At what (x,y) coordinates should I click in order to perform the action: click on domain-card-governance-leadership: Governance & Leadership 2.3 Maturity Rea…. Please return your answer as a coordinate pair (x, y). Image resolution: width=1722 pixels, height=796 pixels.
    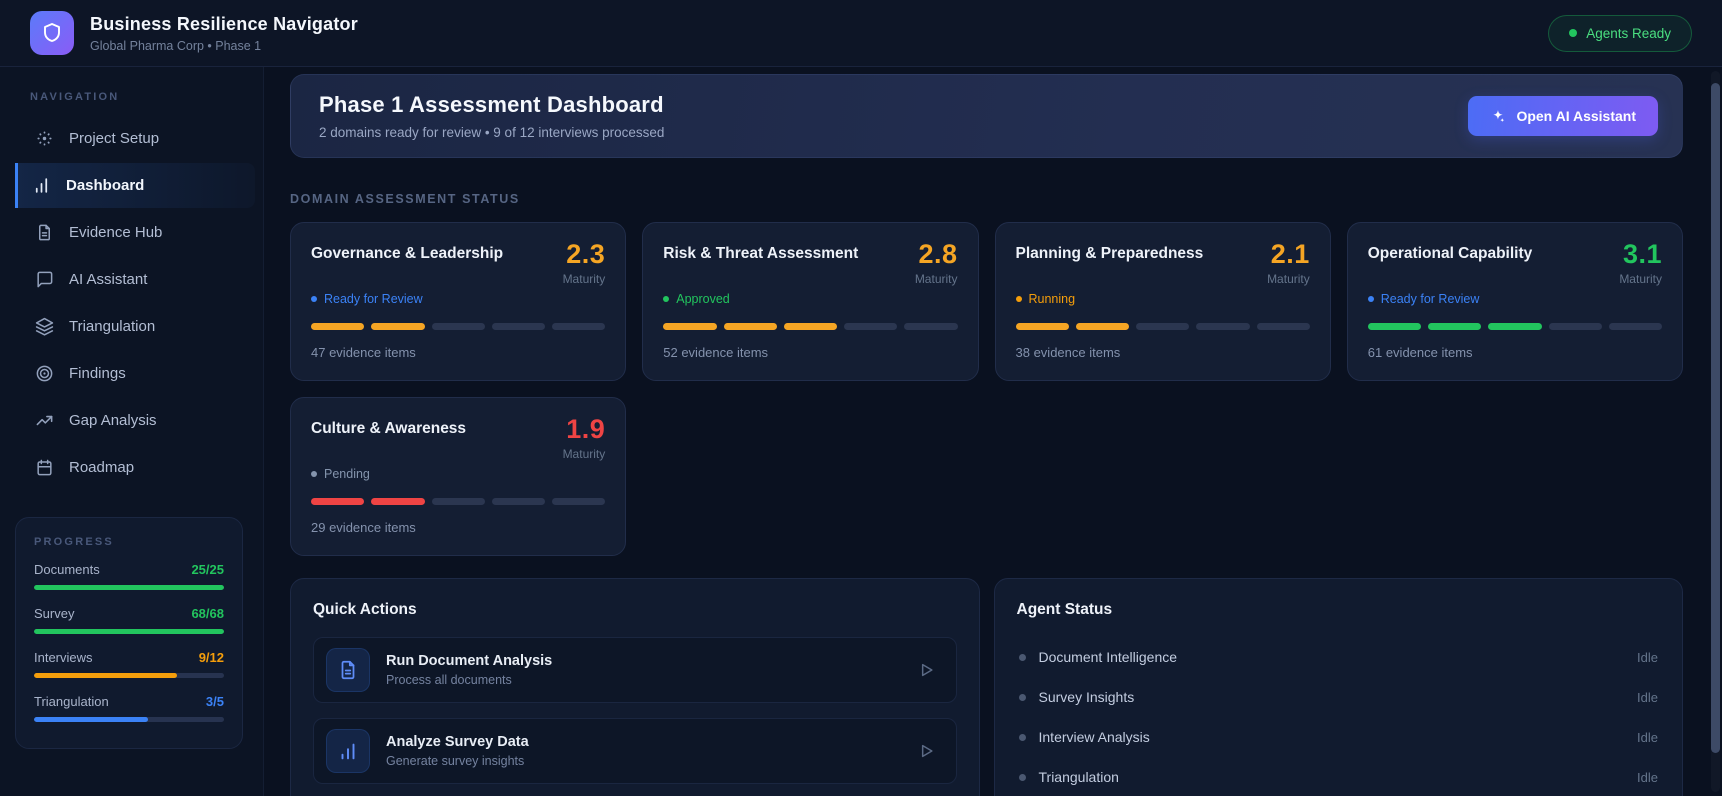
    Looking at the image, I should click on (458, 301).